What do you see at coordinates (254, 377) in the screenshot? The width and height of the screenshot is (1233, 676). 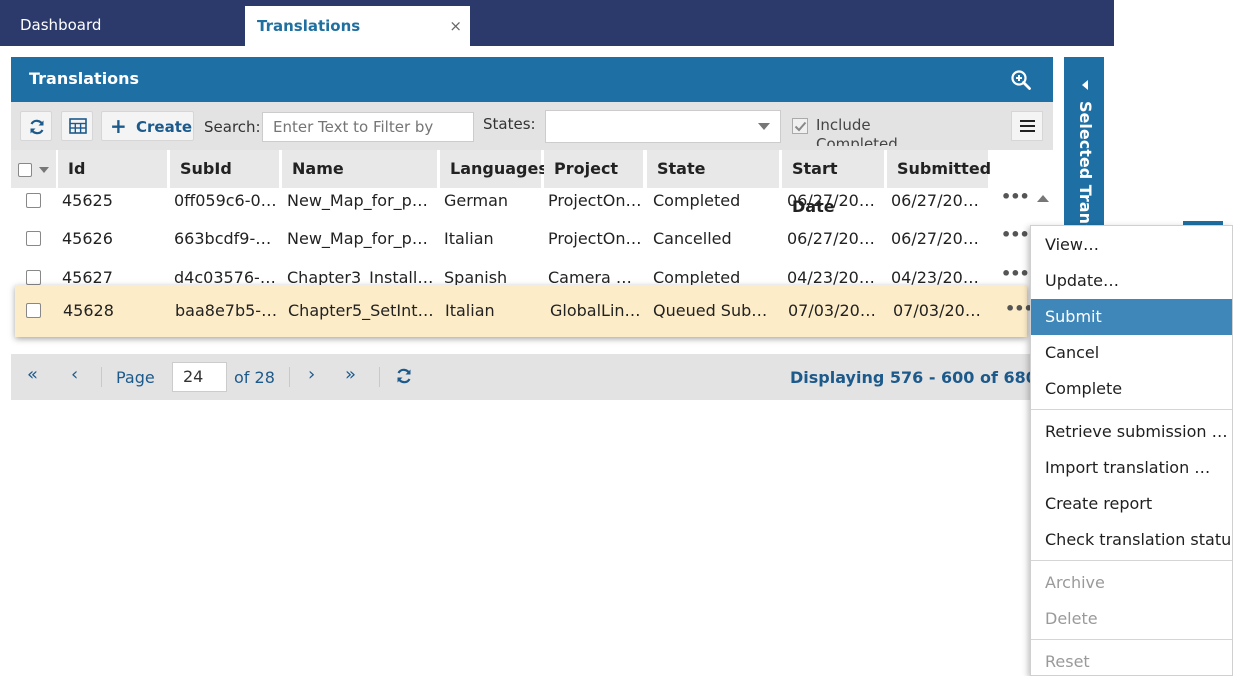 I see `page-total-label: of 28` at bounding box center [254, 377].